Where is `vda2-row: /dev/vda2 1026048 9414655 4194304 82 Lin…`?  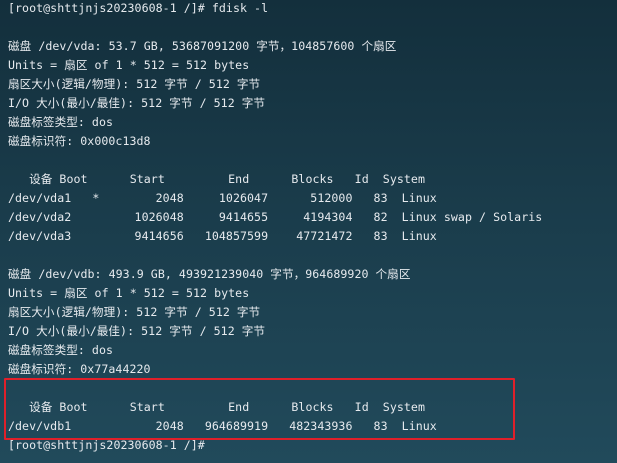 vda2-row: /dev/vda2 1026048 9414655 4194304 82 Lin… is located at coordinates (275, 217).